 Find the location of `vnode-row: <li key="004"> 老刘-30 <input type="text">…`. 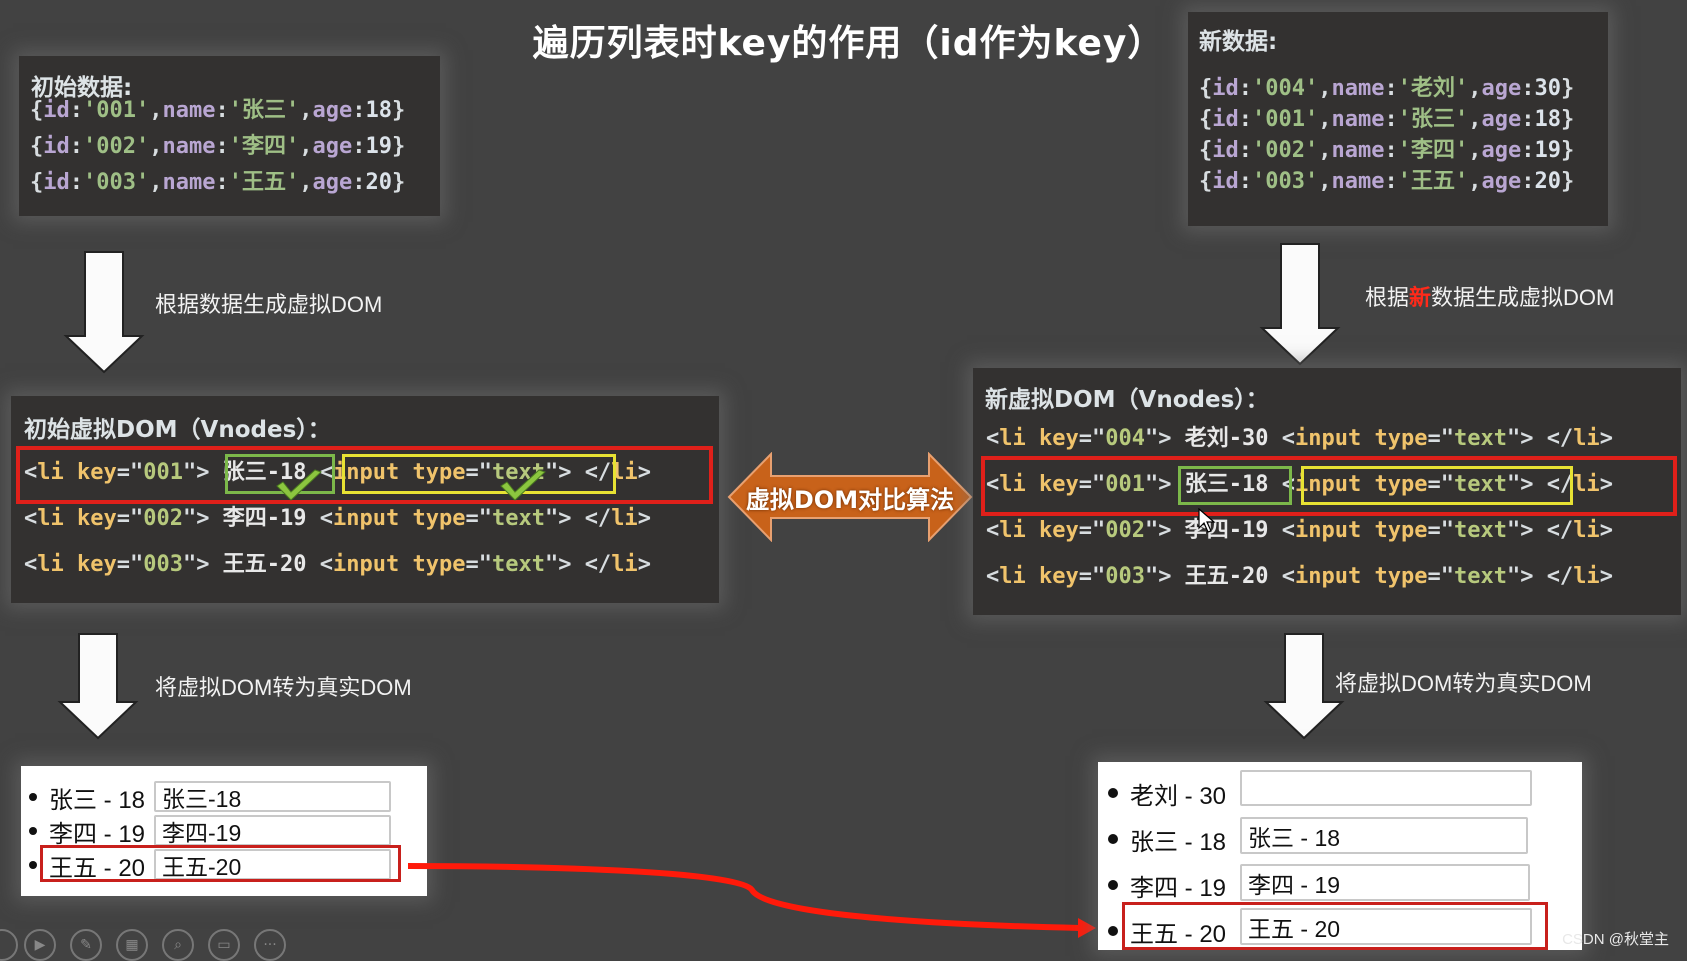

vnode-row: <li key="004"> 老刘-30 <input type="text">… is located at coordinates (1299, 439).